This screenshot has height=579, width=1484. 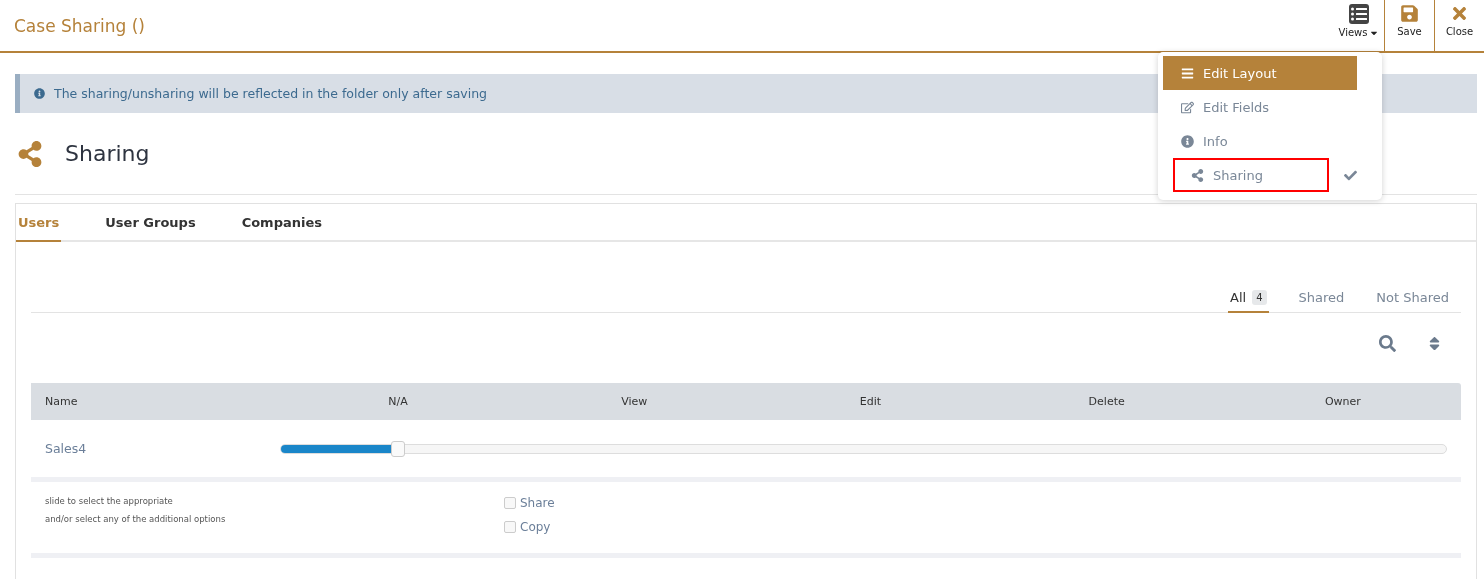 I want to click on user-name: Sales4, so click(x=66, y=448).